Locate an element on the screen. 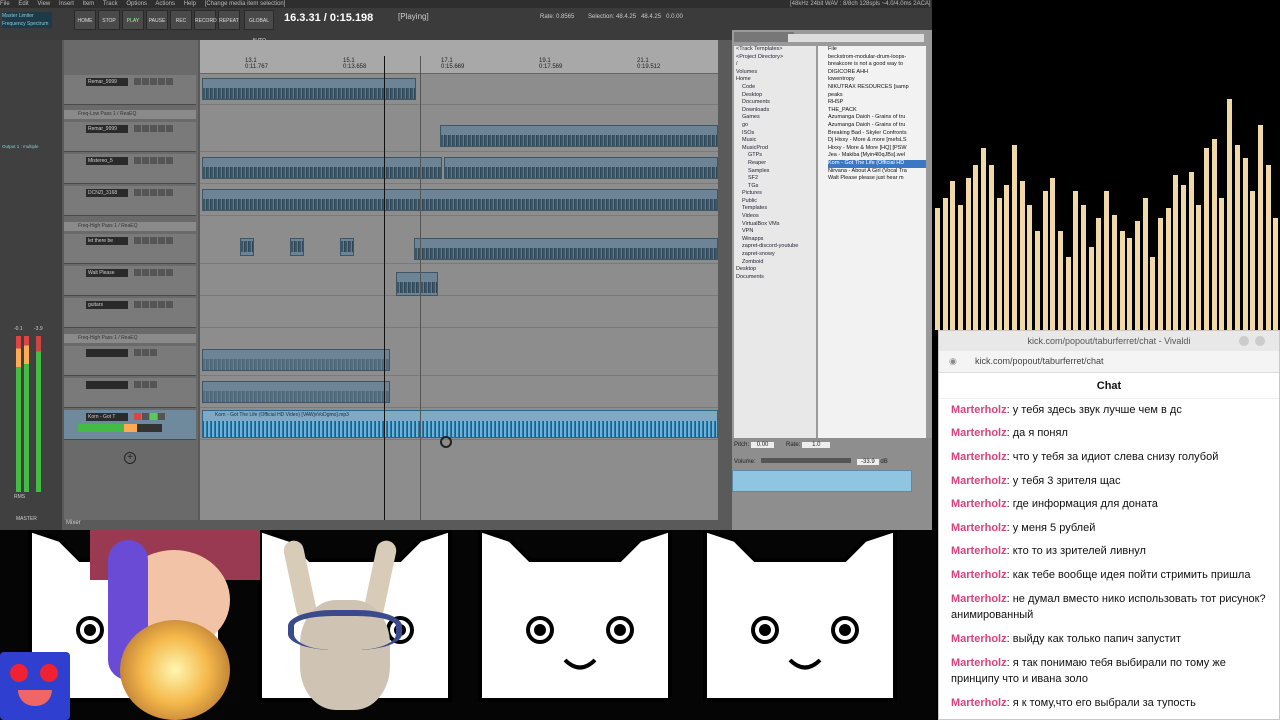 The width and height of the screenshot is (1280, 720). stop-button: STOP is located at coordinates (109, 20).